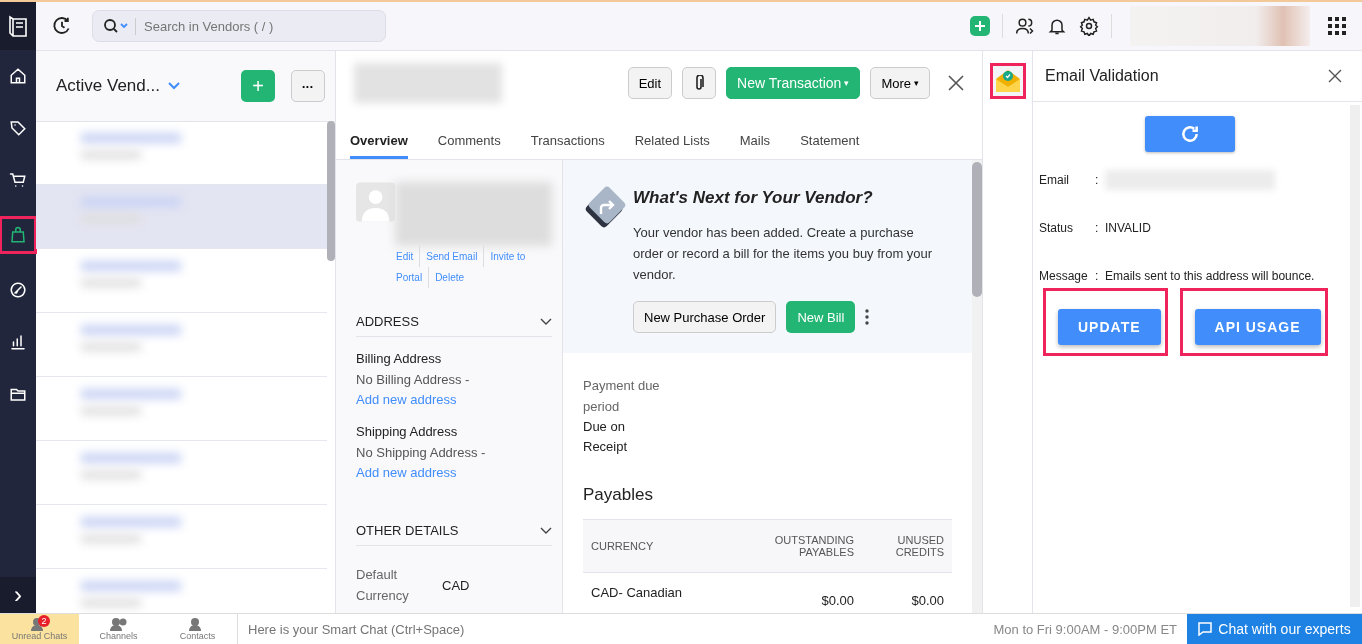 This screenshot has width=1362, height=644. What do you see at coordinates (867, 317) in the screenshot?
I see `kebab-menu-icon` at bounding box center [867, 317].